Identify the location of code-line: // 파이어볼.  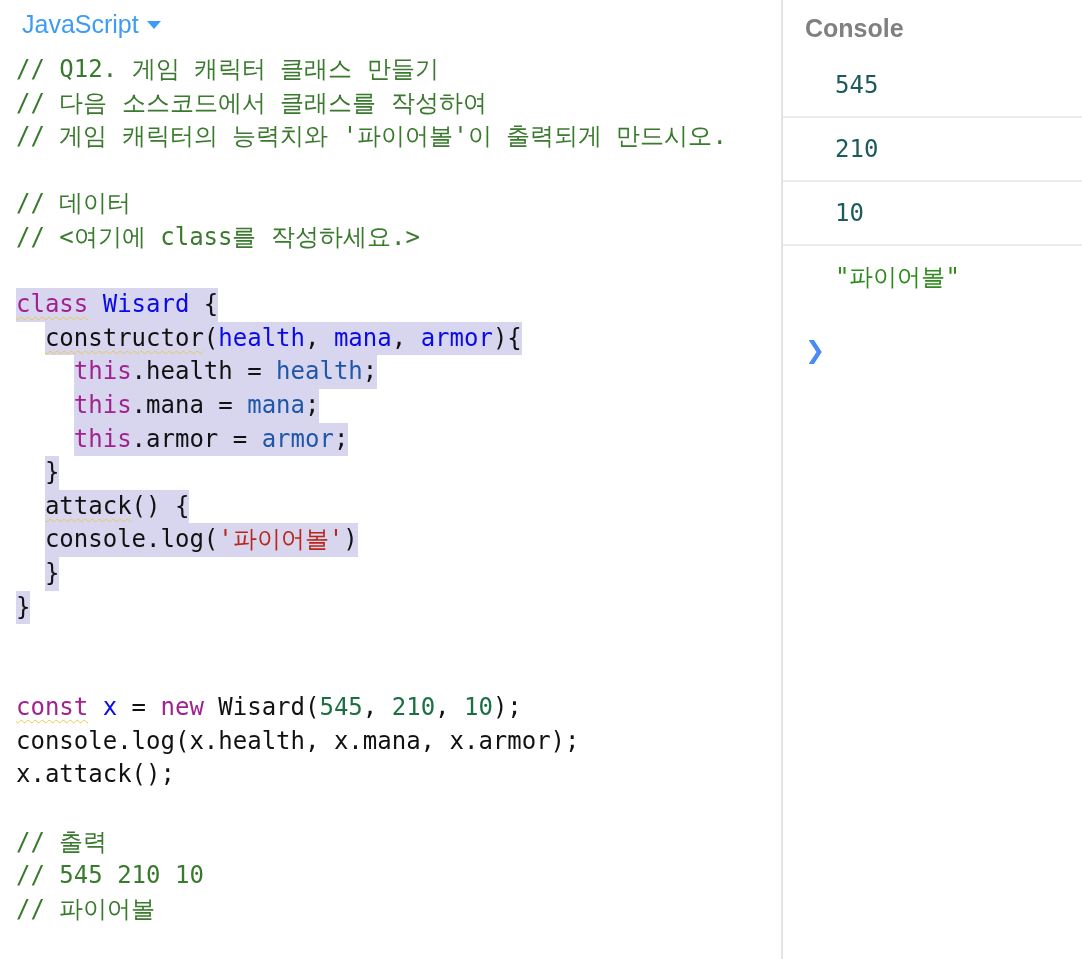
(86, 909).